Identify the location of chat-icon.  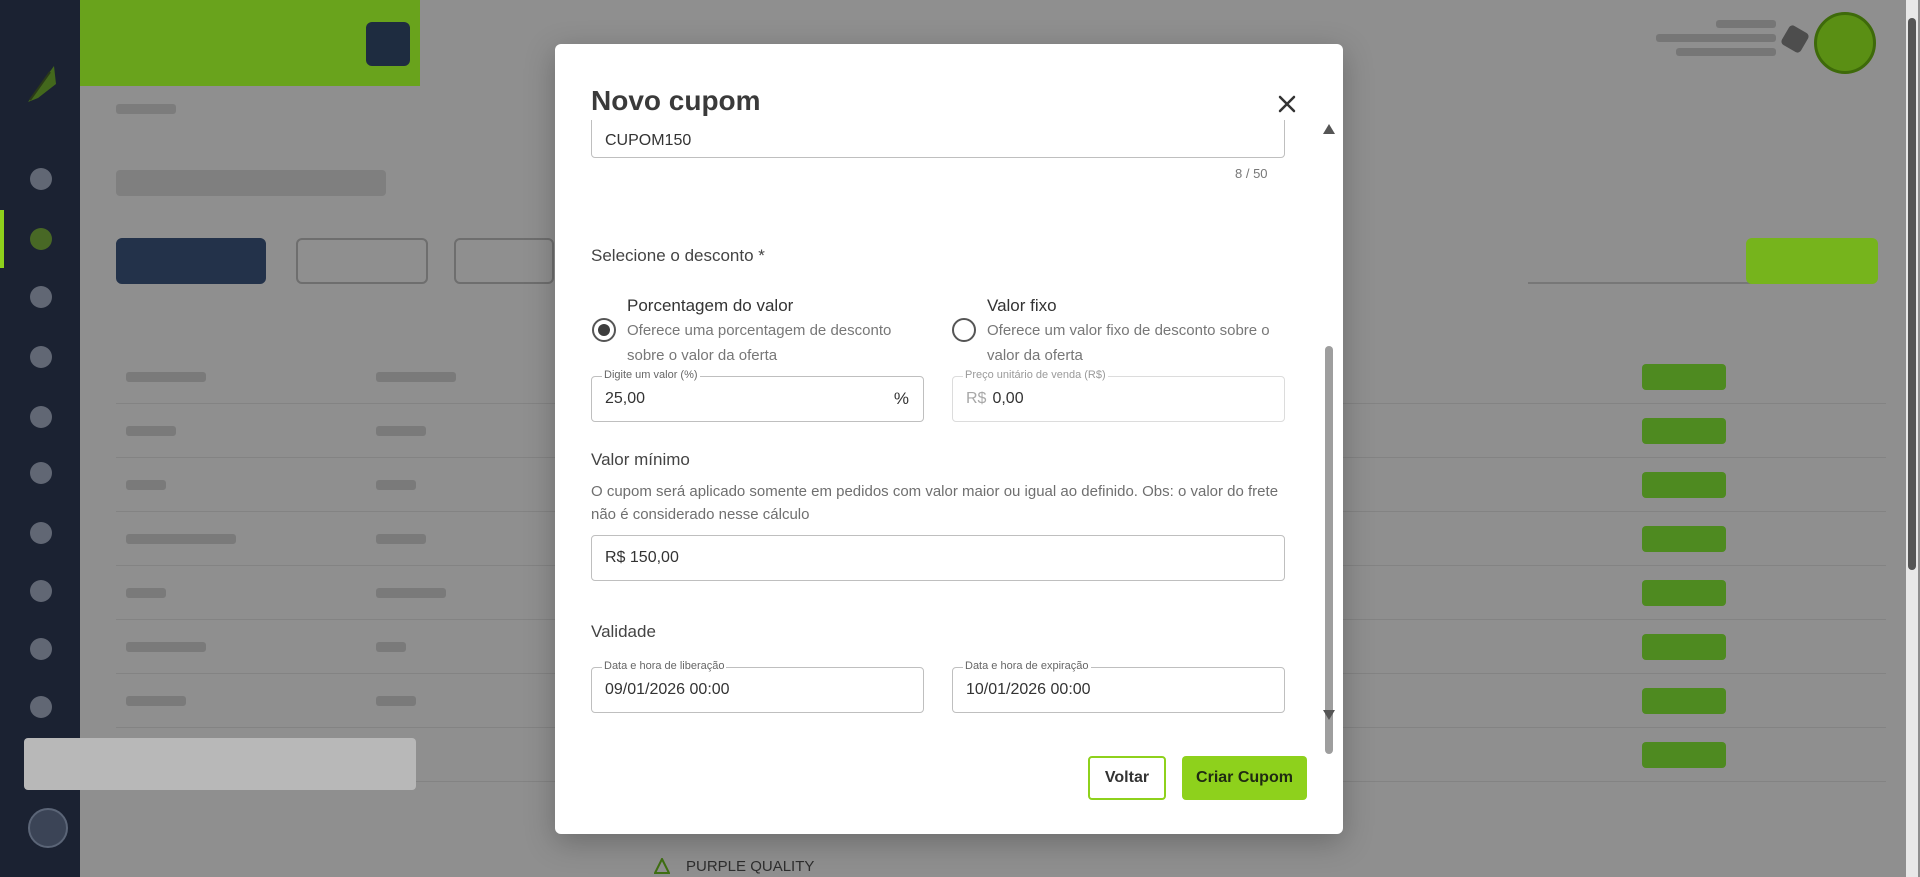
(48, 828).